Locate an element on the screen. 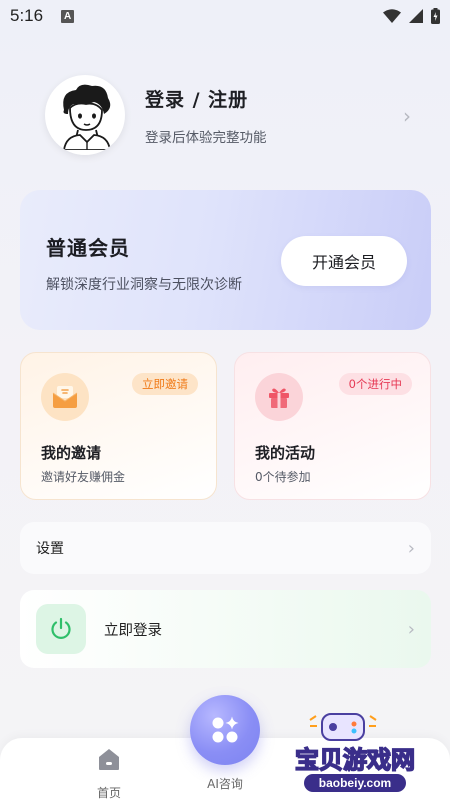  sparkle-grid-icon is located at coordinates (225, 729).